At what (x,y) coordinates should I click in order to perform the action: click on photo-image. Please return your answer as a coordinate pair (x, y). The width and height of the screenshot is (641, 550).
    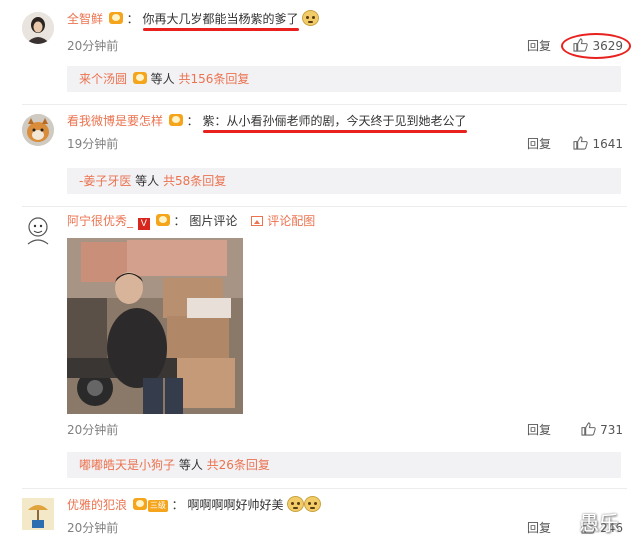
    Looking at the image, I should click on (155, 326).